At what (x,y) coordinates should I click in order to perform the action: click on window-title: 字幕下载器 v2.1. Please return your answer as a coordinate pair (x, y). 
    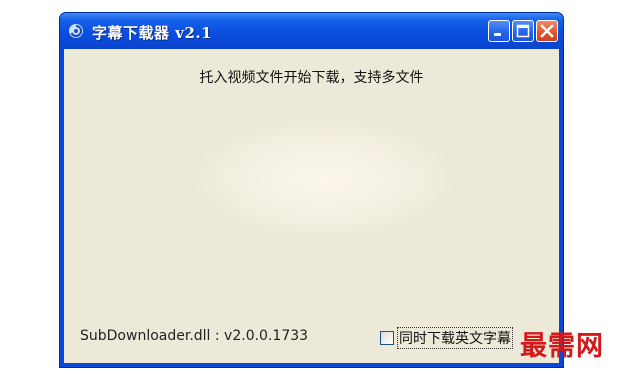
    Looking at the image, I should click on (152, 33).